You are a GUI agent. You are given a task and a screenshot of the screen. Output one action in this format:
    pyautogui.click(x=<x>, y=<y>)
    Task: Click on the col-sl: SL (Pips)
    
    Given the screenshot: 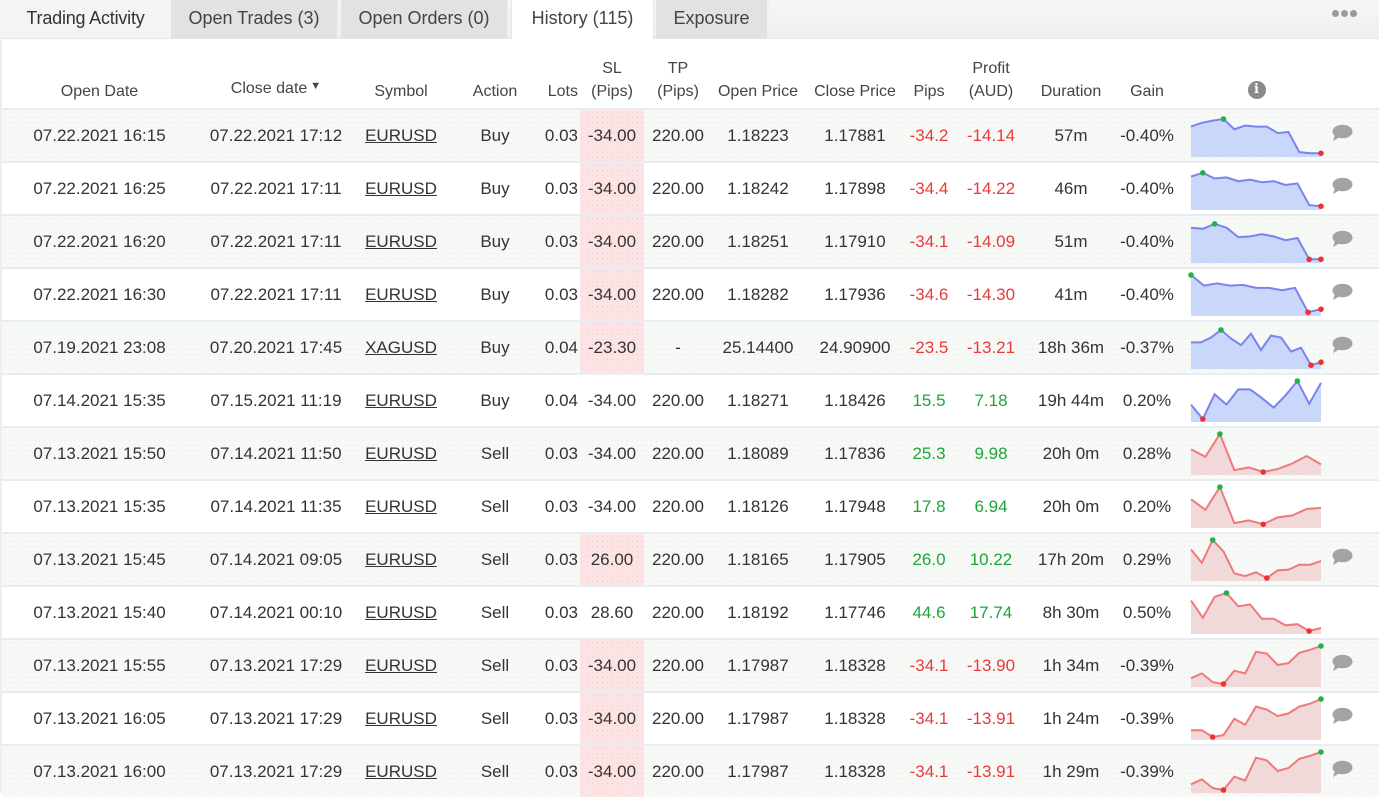 What is the action you would take?
    pyautogui.click(x=612, y=74)
    